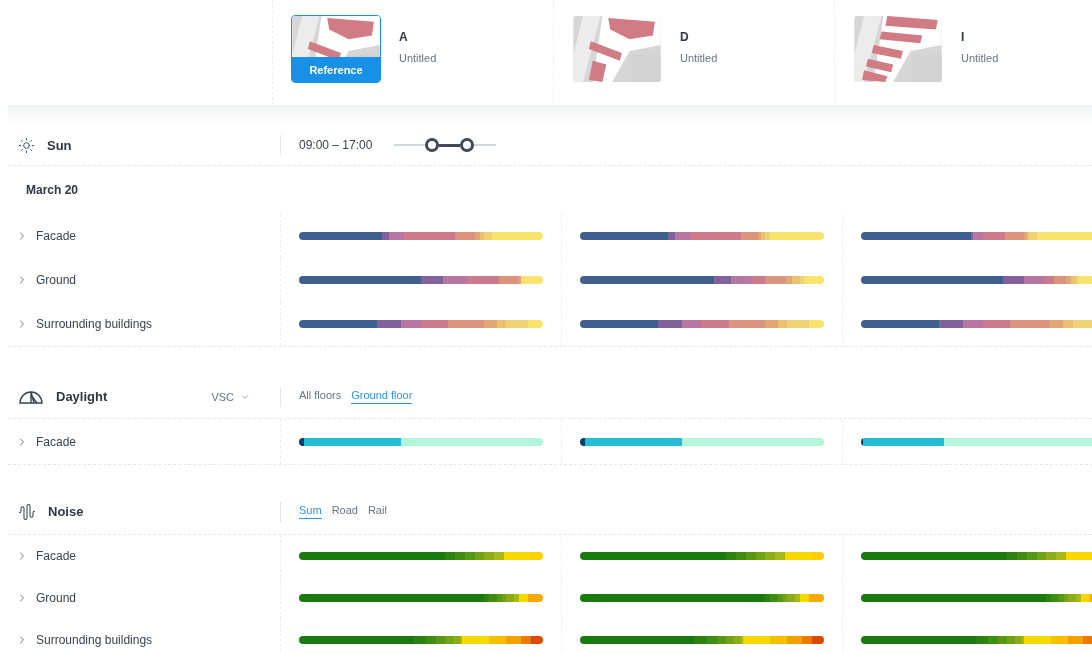 This screenshot has height=653, width=1092. What do you see at coordinates (31, 396) in the screenshot?
I see `dome-icon` at bounding box center [31, 396].